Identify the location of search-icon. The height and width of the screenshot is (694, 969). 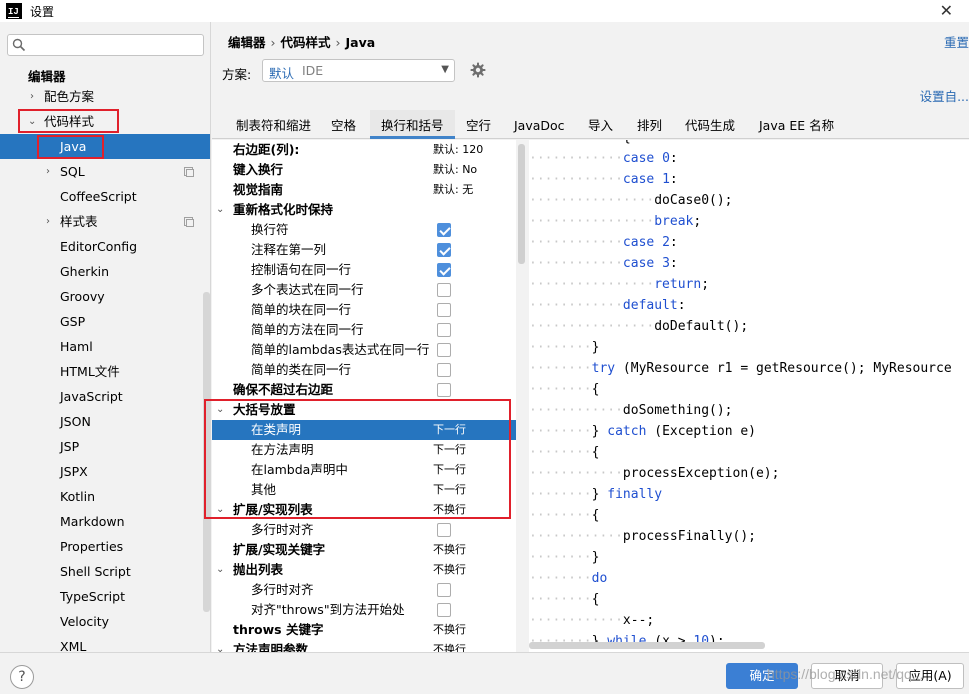
(19, 45).